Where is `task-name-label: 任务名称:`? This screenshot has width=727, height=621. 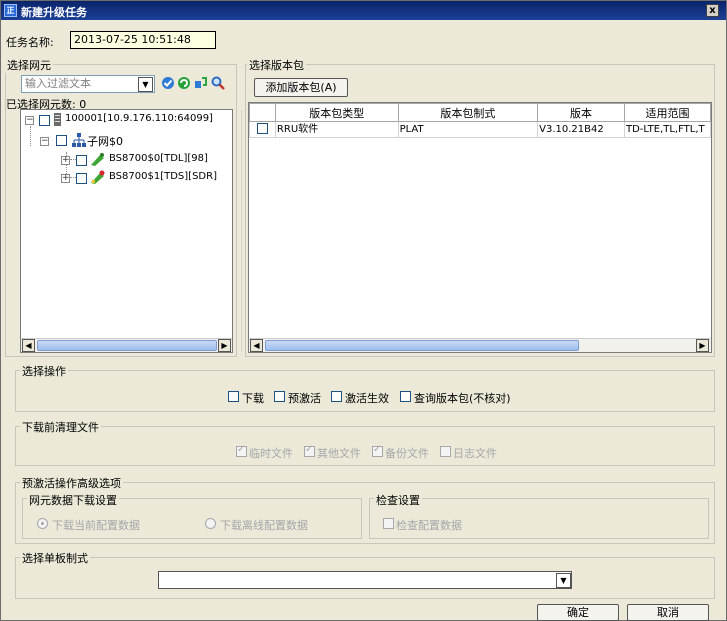 task-name-label: 任务名称: is located at coordinates (30, 42).